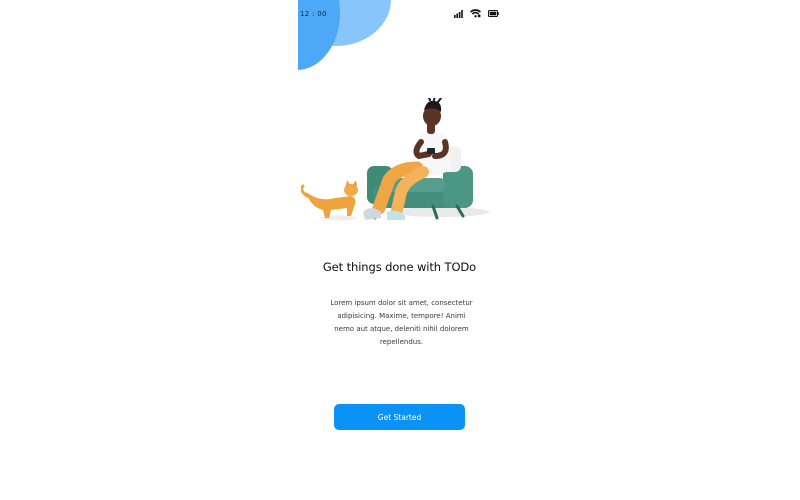  Describe the element at coordinates (399, 417) in the screenshot. I see `get-started-button: Get Started` at that location.